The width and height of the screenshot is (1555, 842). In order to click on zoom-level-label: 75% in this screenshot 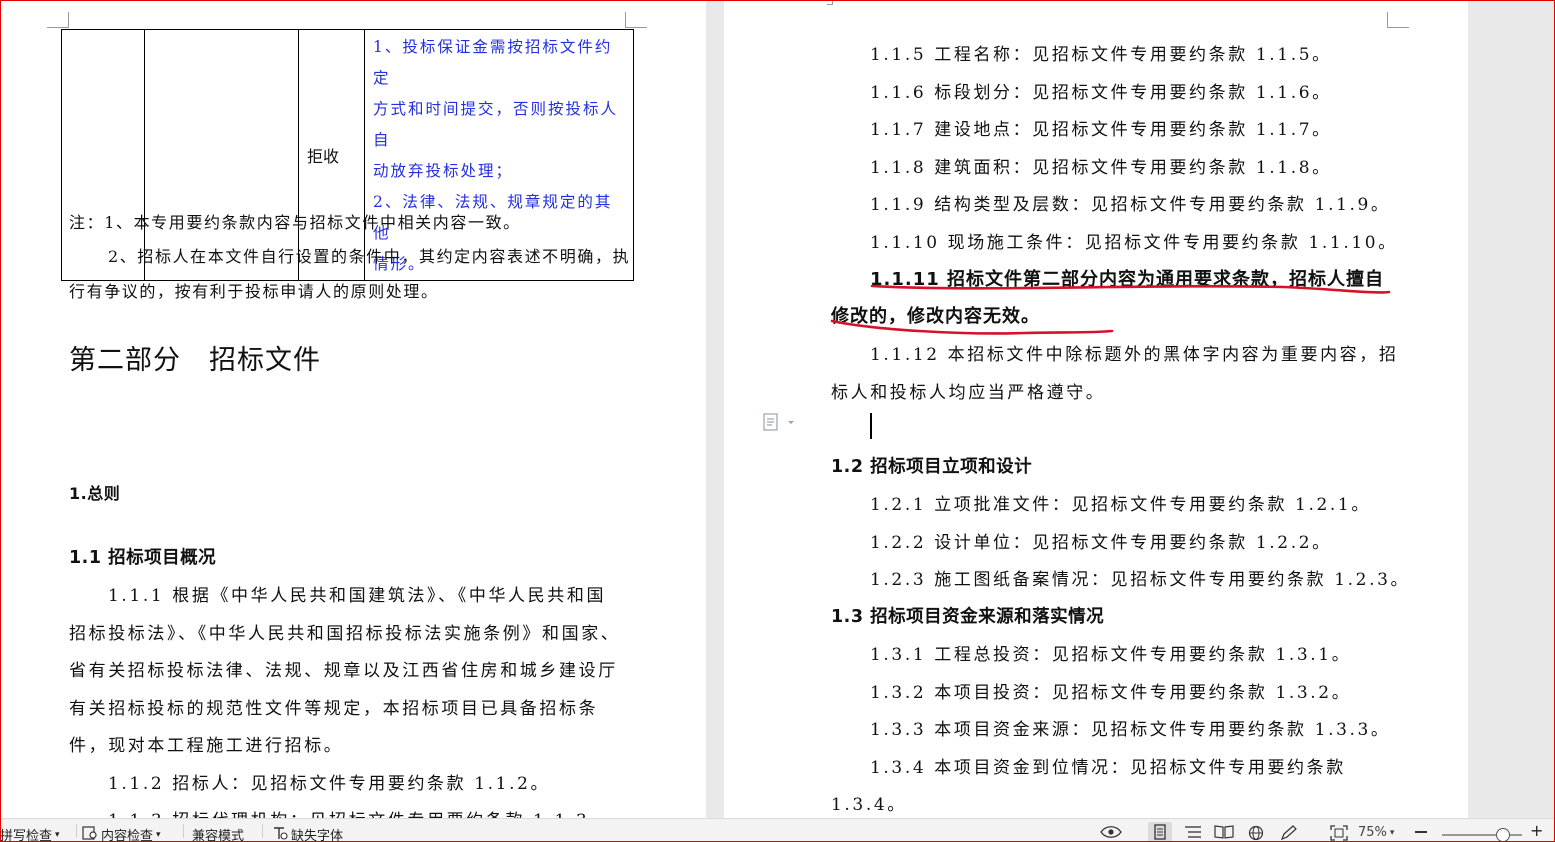, I will do `click(1372, 832)`.